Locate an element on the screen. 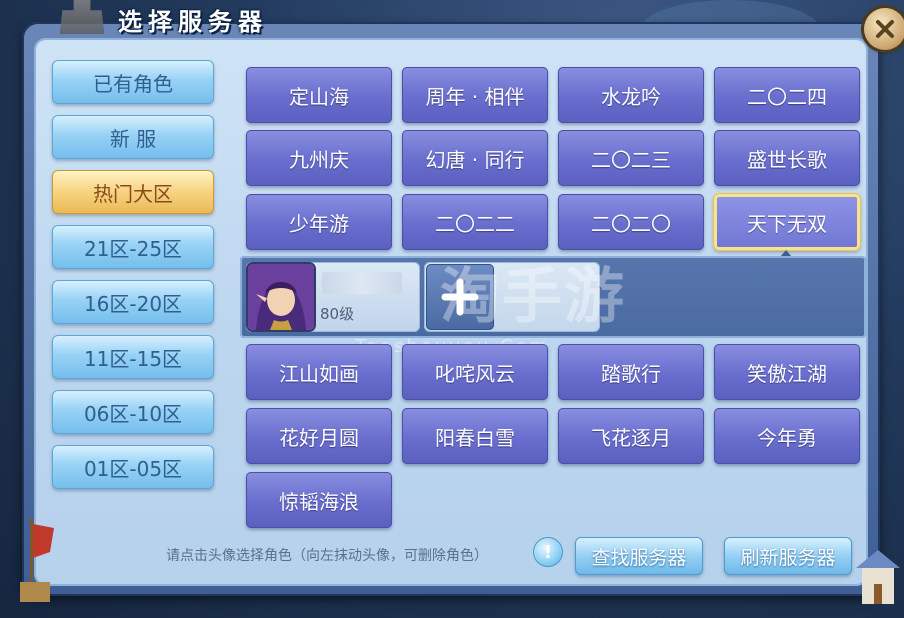 Image resolution: width=904 pixels, height=618 pixels. hint-text: 请点击头像选择角色（向左抹动头像，可删除角色） is located at coordinates (327, 556).